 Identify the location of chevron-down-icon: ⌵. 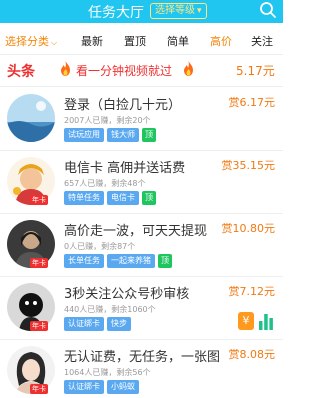
(54, 42).